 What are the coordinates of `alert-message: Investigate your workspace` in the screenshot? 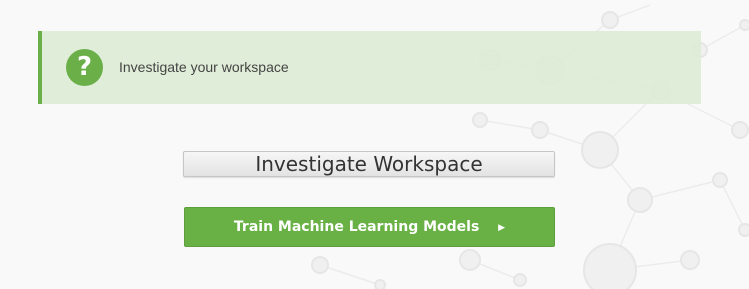 It's located at (204, 67).